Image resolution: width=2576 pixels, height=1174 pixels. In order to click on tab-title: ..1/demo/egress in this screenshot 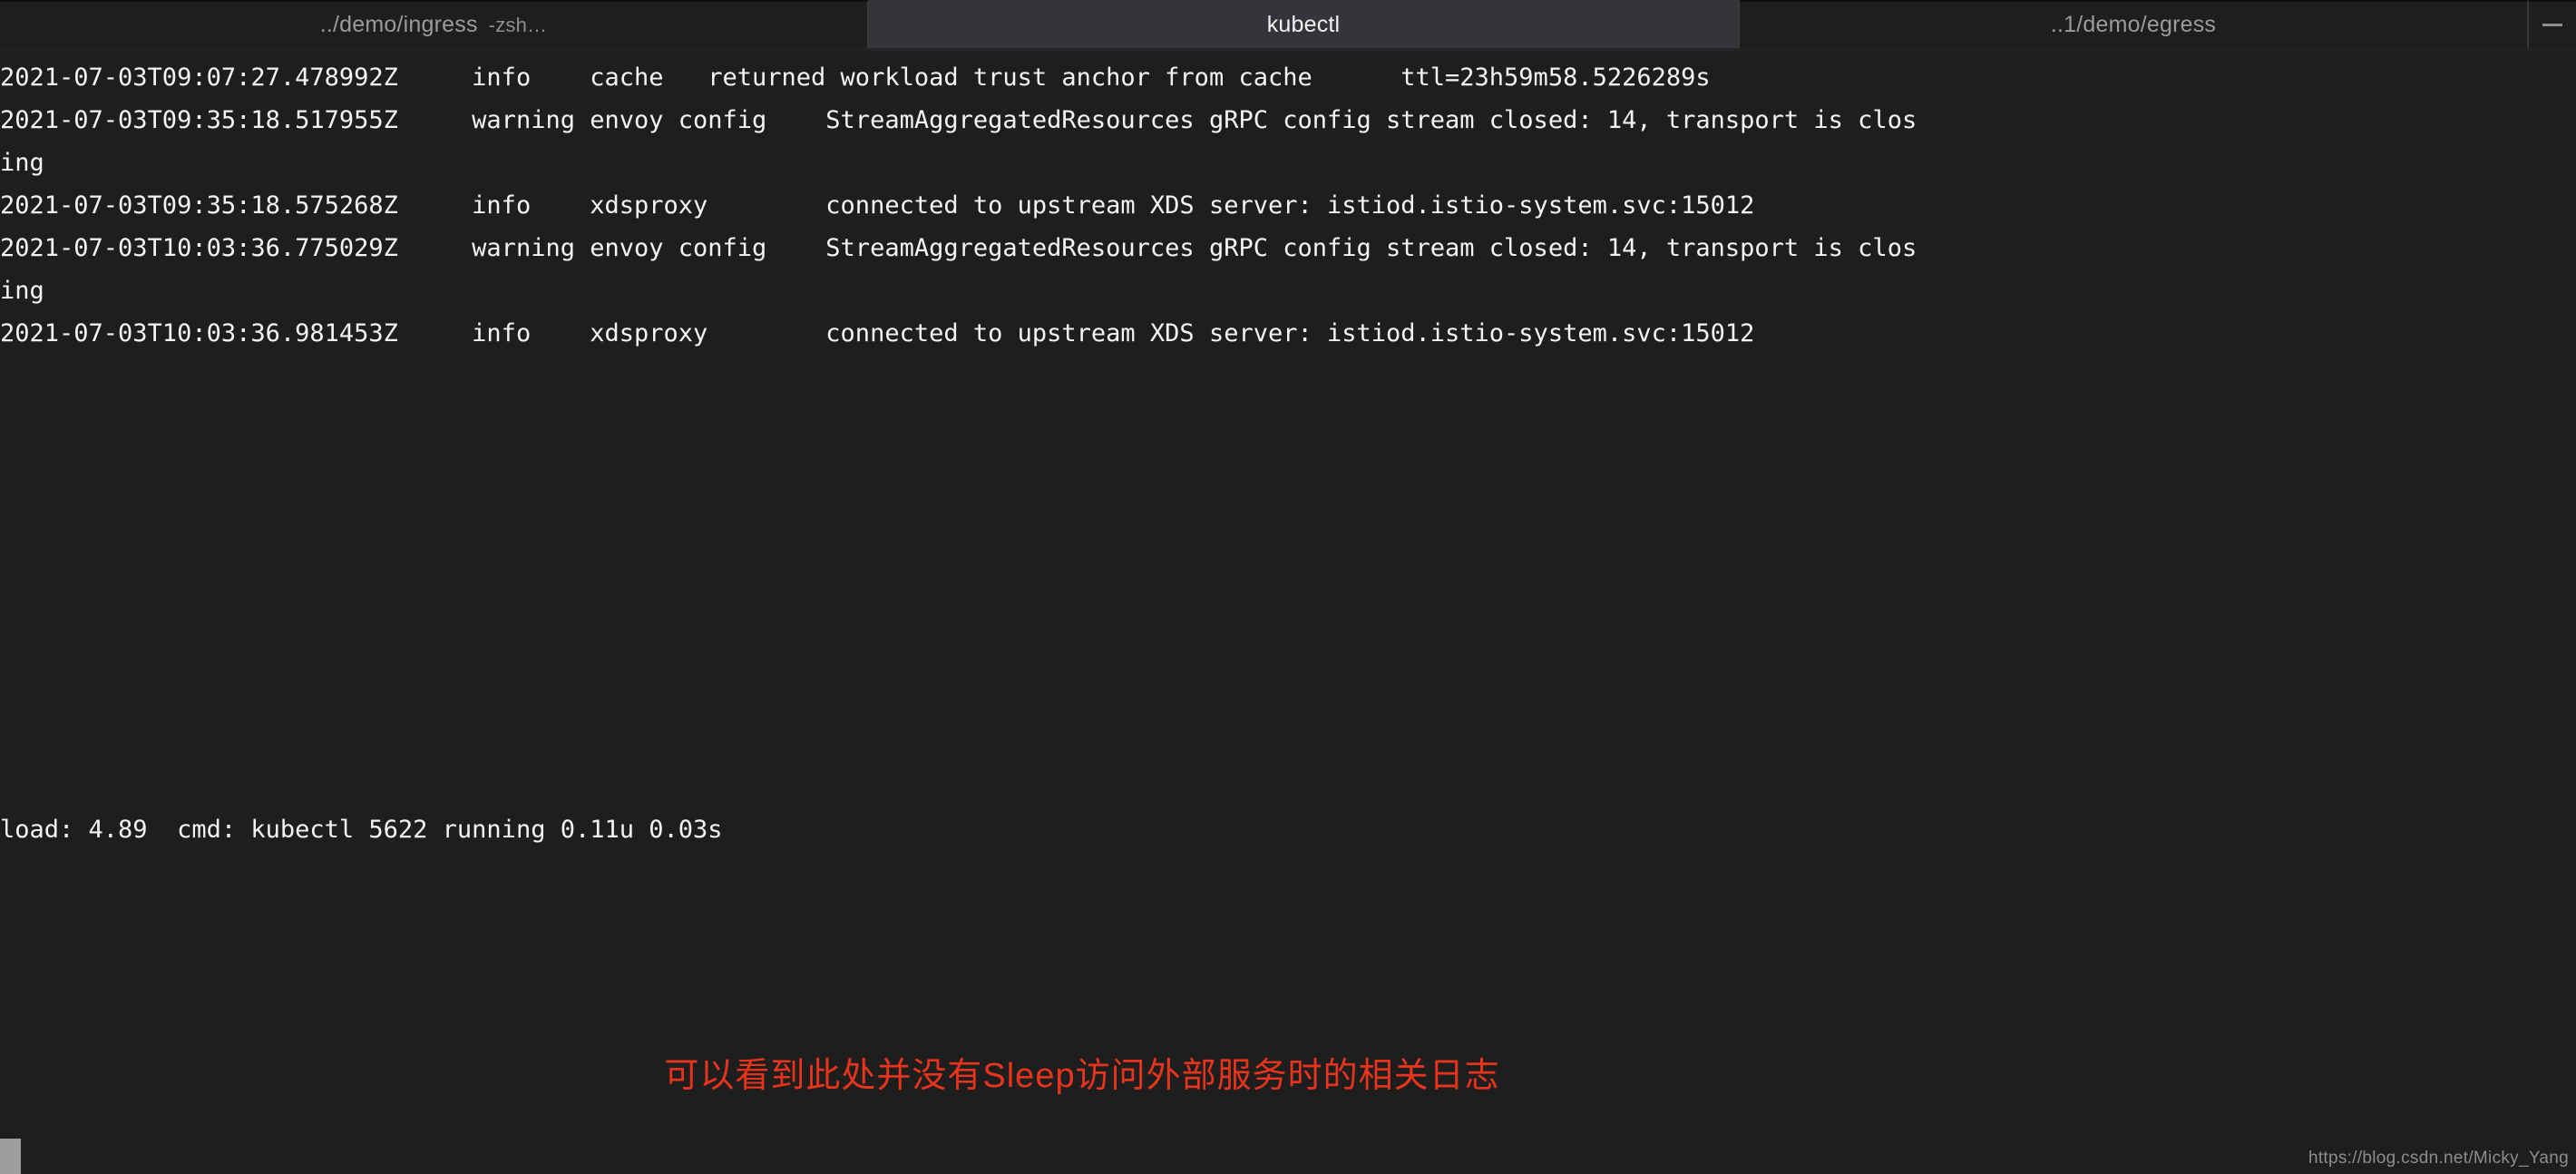, I will do `click(2133, 25)`.